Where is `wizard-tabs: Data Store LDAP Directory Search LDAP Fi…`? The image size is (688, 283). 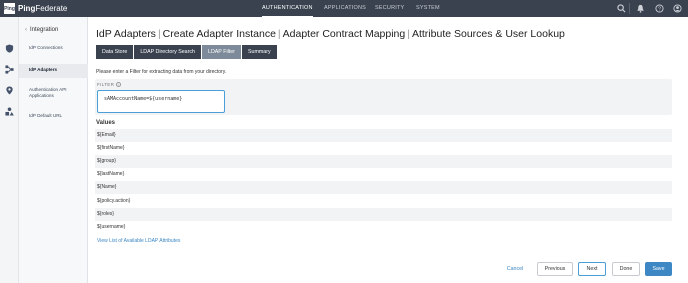 wizard-tabs: Data Store LDAP Directory Search LDAP Fi… is located at coordinates (186, 52).